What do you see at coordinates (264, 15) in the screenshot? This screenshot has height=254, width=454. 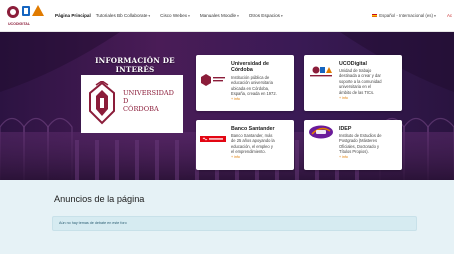 I see `nav-item-label: Otros Espacios` at bounding box center [264, 15].